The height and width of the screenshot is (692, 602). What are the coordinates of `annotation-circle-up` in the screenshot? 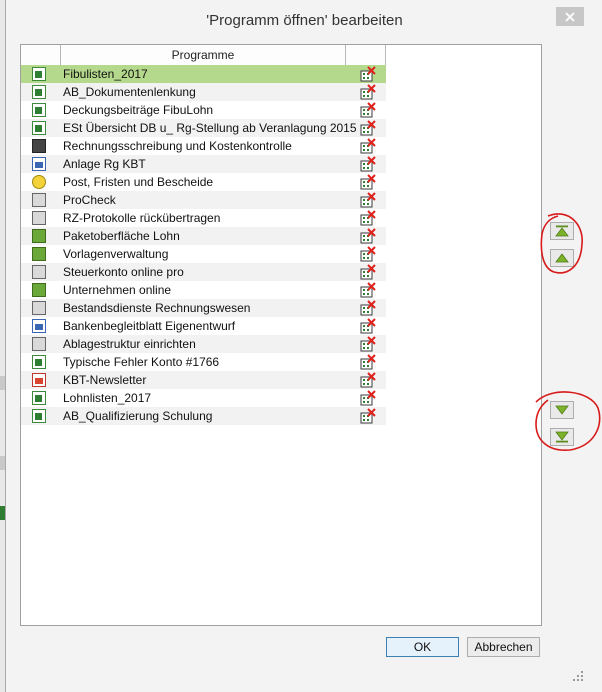 It's located at (561, 243).